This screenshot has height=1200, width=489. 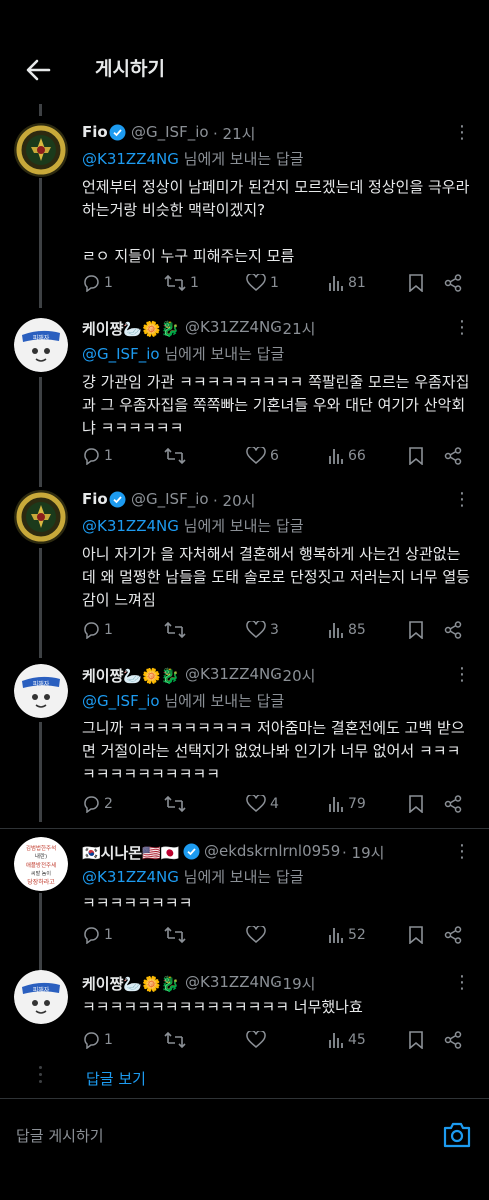 I want to click on retweet-button: 1, so click(x=181, y=283).